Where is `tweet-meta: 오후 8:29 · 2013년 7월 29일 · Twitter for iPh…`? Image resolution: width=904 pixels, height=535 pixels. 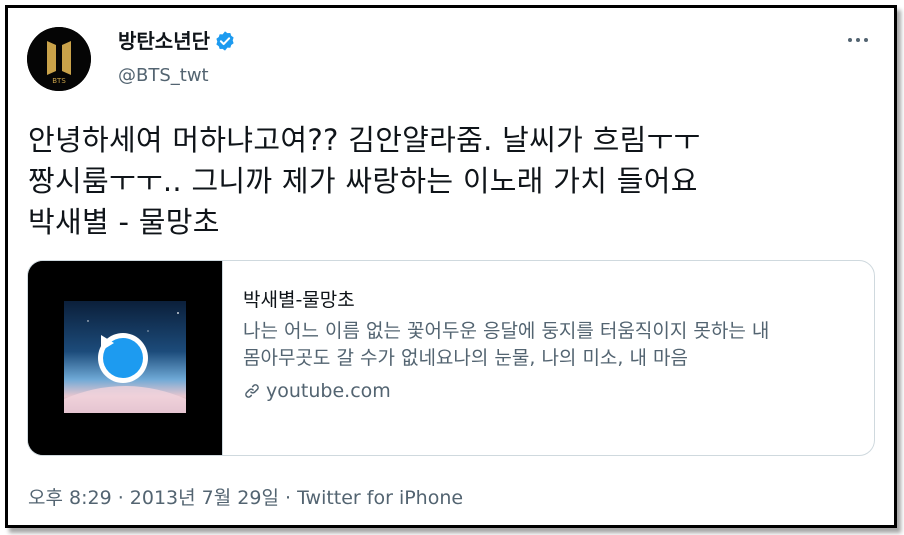 tweet-meta: 오후 8:29 · 2013년 7월 29일 · Twitter for iPh… is located at coordinates (245, 498).